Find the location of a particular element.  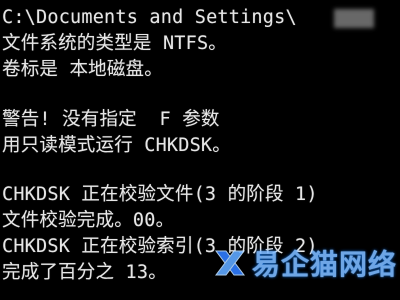

console-line-path: C:\Documents and Settings\ is located at coordinates (149, 17).